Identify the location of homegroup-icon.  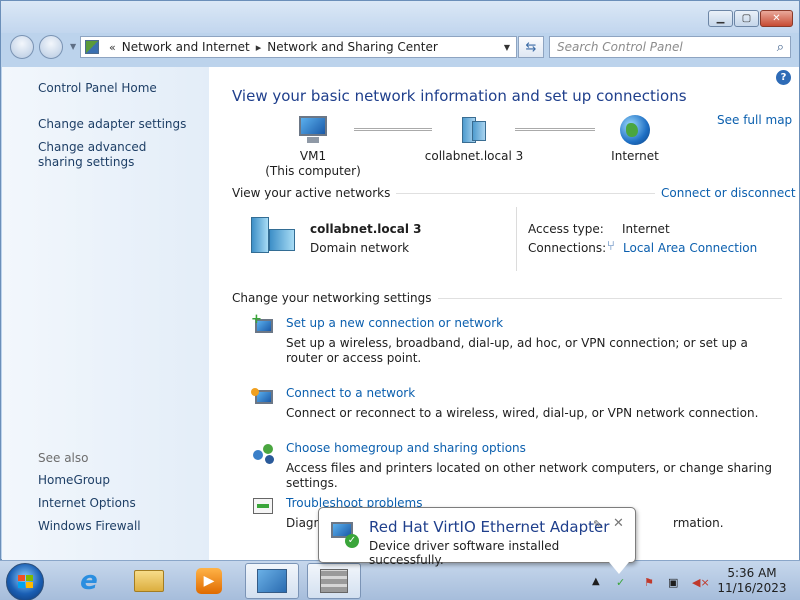
(264, 454).